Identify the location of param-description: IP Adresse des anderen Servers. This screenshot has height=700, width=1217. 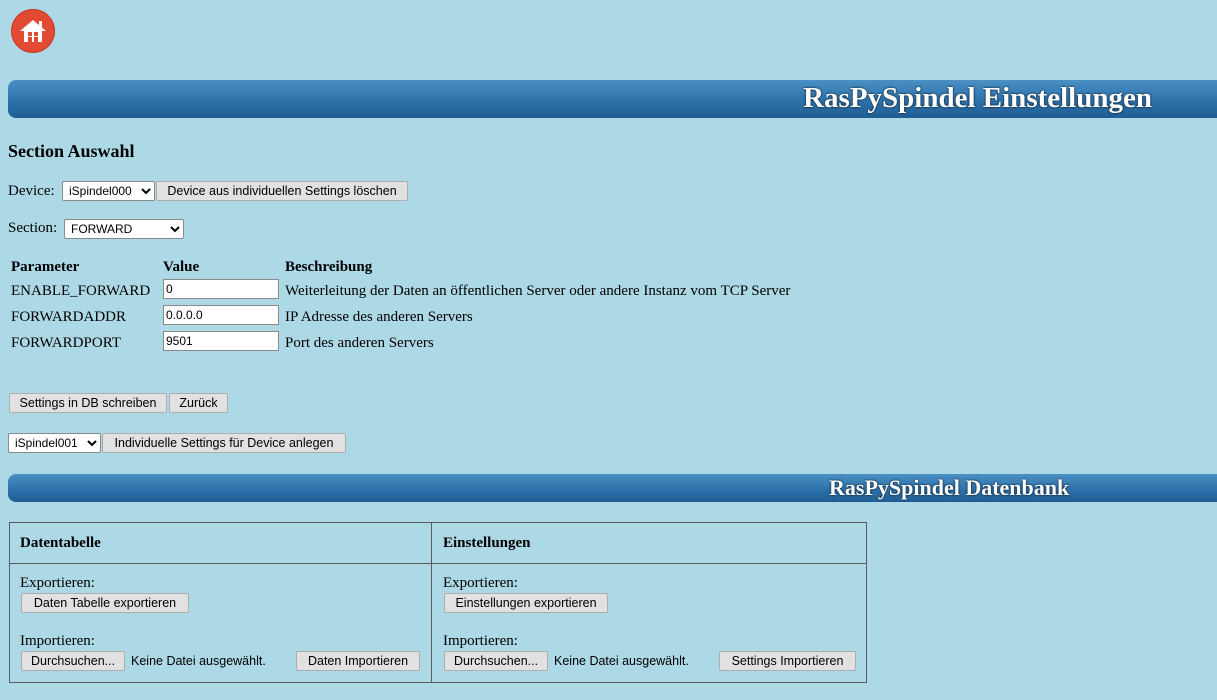
(379, 317).